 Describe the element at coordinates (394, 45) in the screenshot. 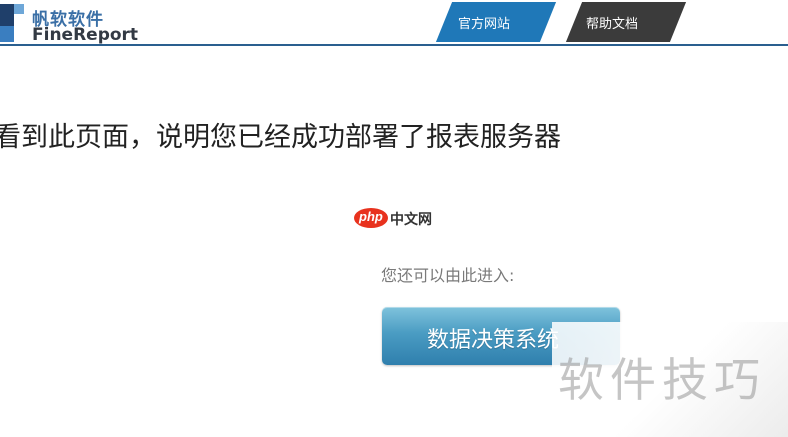

I see `header-divider` at that location.